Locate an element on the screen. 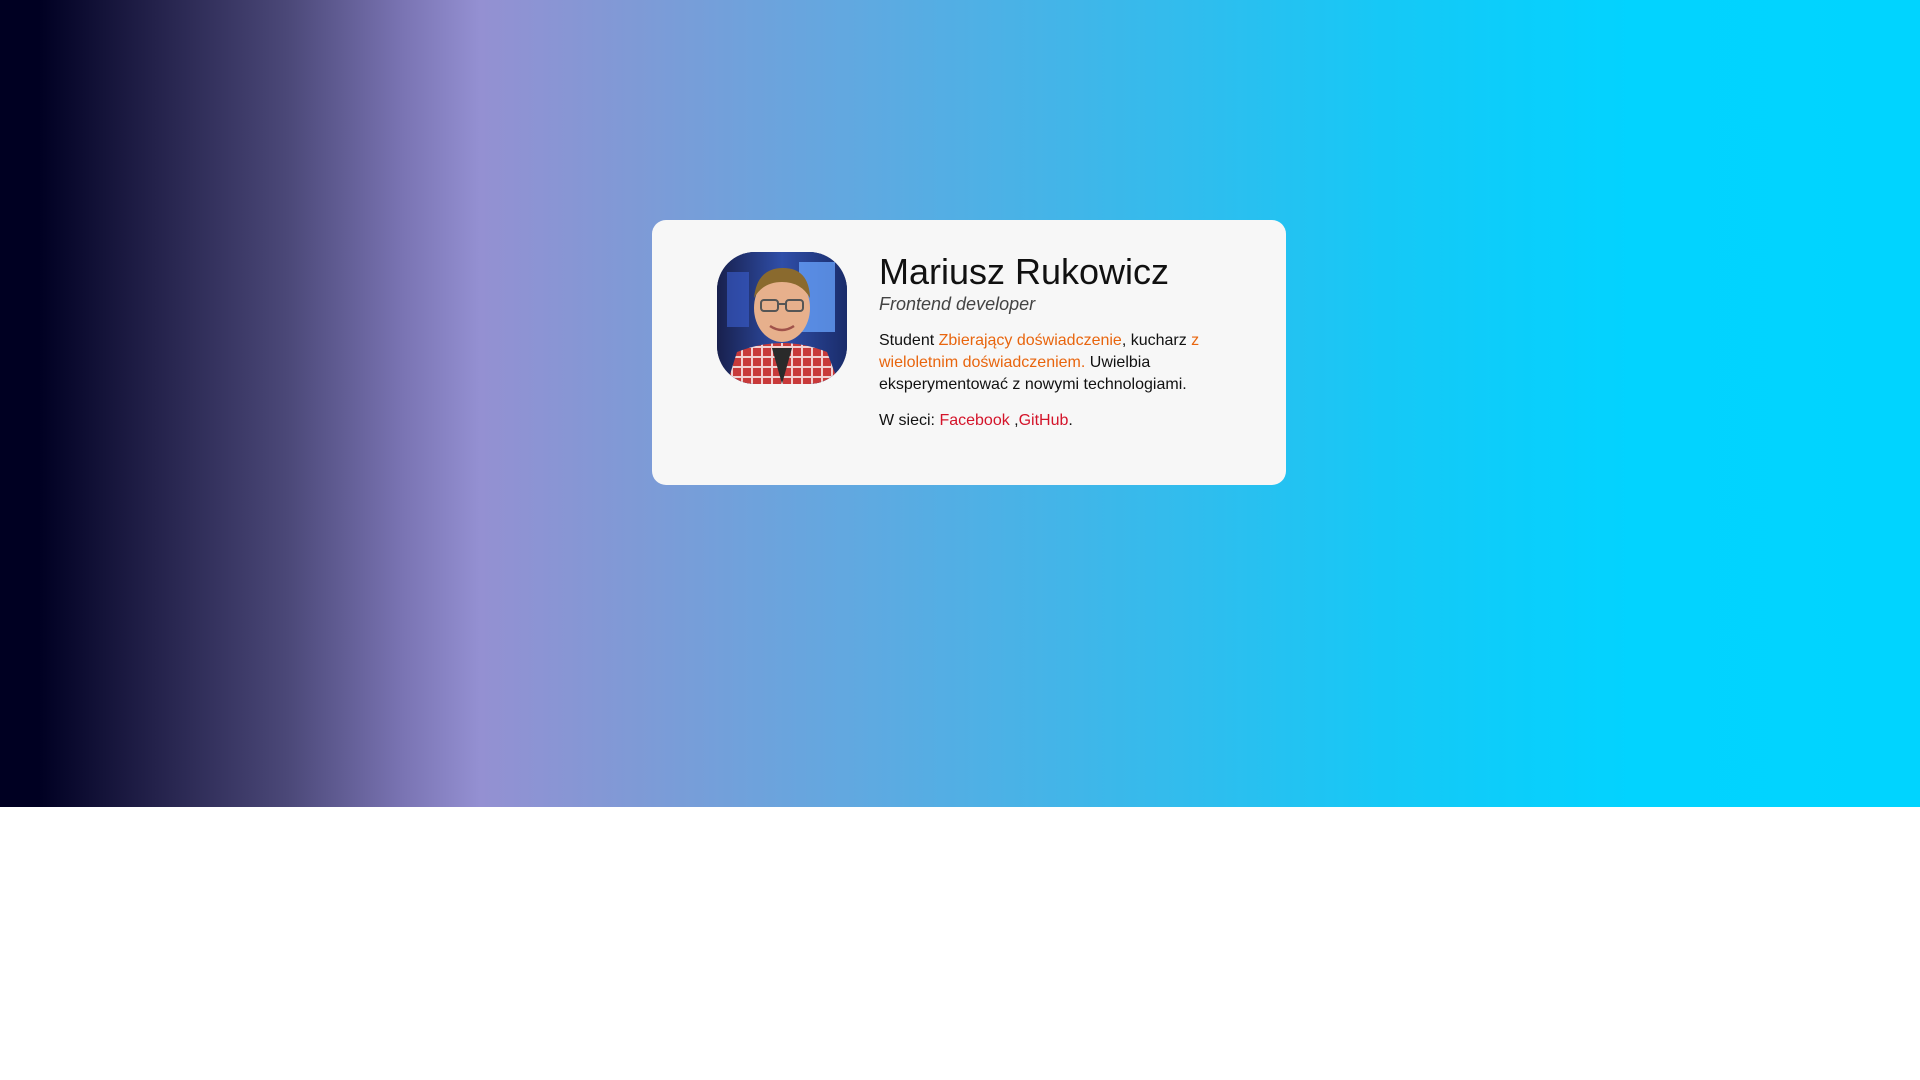 Image resolution: width=1920 pixels, height=1080 pixels. github-link: GitHub is located at coordinates (1044, 420).